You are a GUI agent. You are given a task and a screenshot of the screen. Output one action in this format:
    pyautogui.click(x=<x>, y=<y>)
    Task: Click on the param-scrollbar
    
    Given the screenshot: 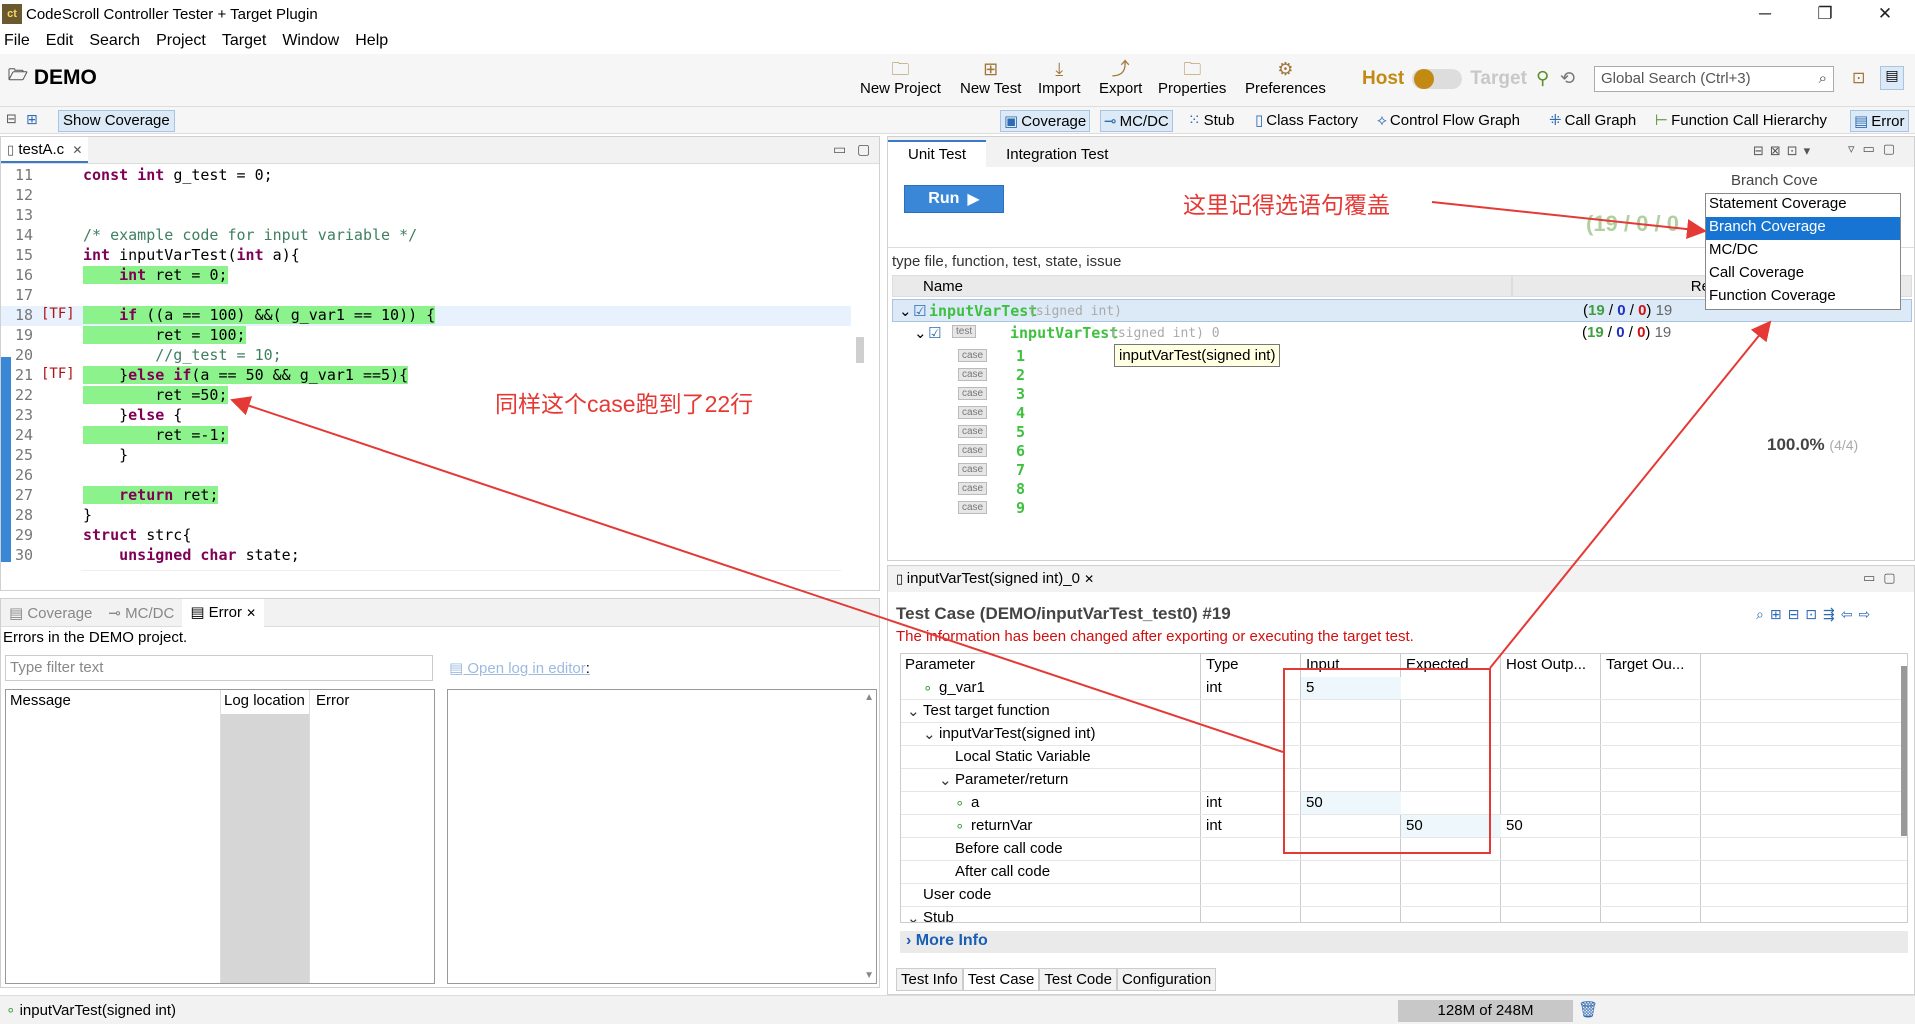 What is the action you would take?
    pyautogui.click(x=1904, y=751)
    